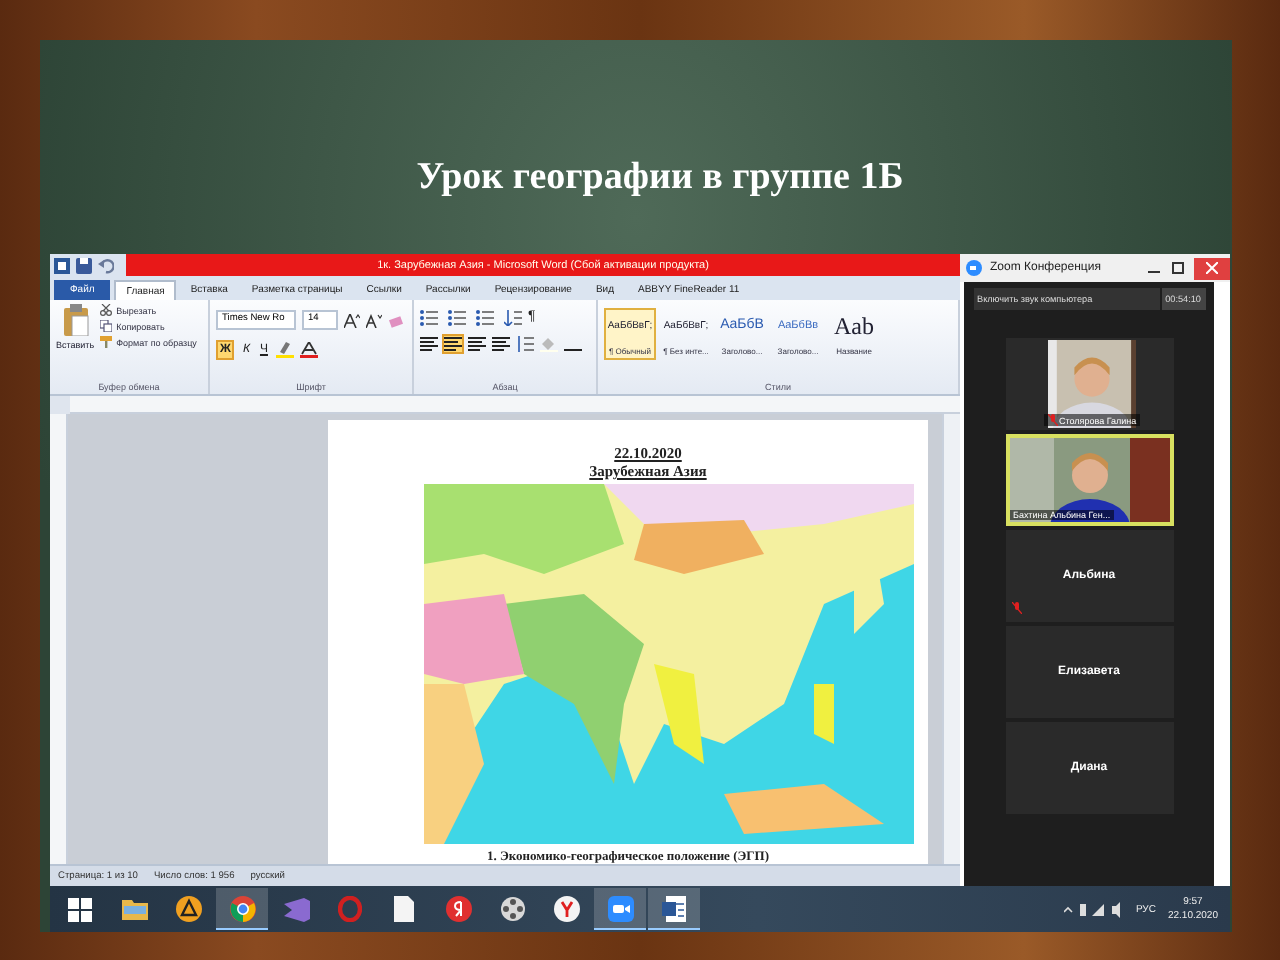 This screenshot has height=960, width=1280. What do you see at coordinates (84, 265) in the screenshot?
I see `save-icon` at bounding box center [84, 265].